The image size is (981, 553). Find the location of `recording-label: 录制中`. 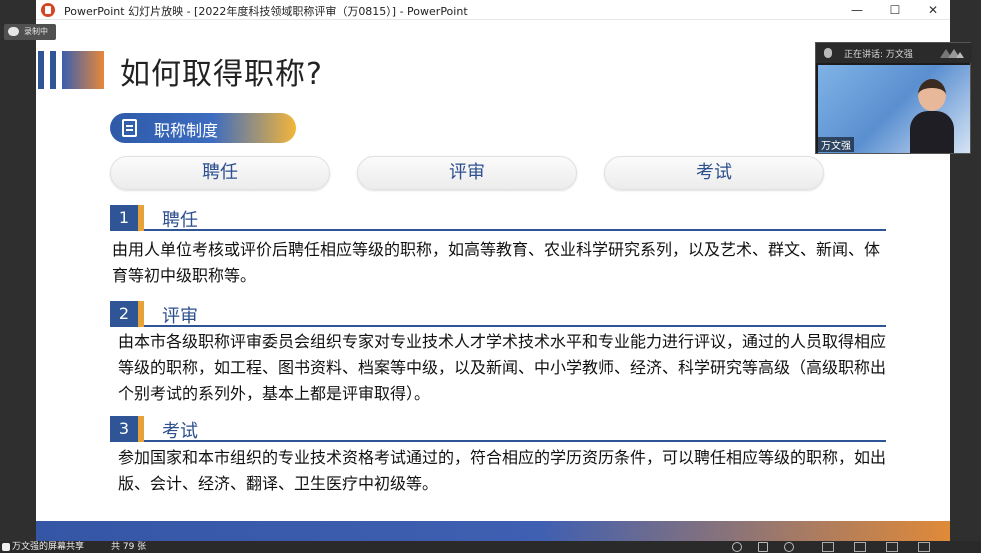

recording-label: 录制中 is located at coordinates (36, 31).